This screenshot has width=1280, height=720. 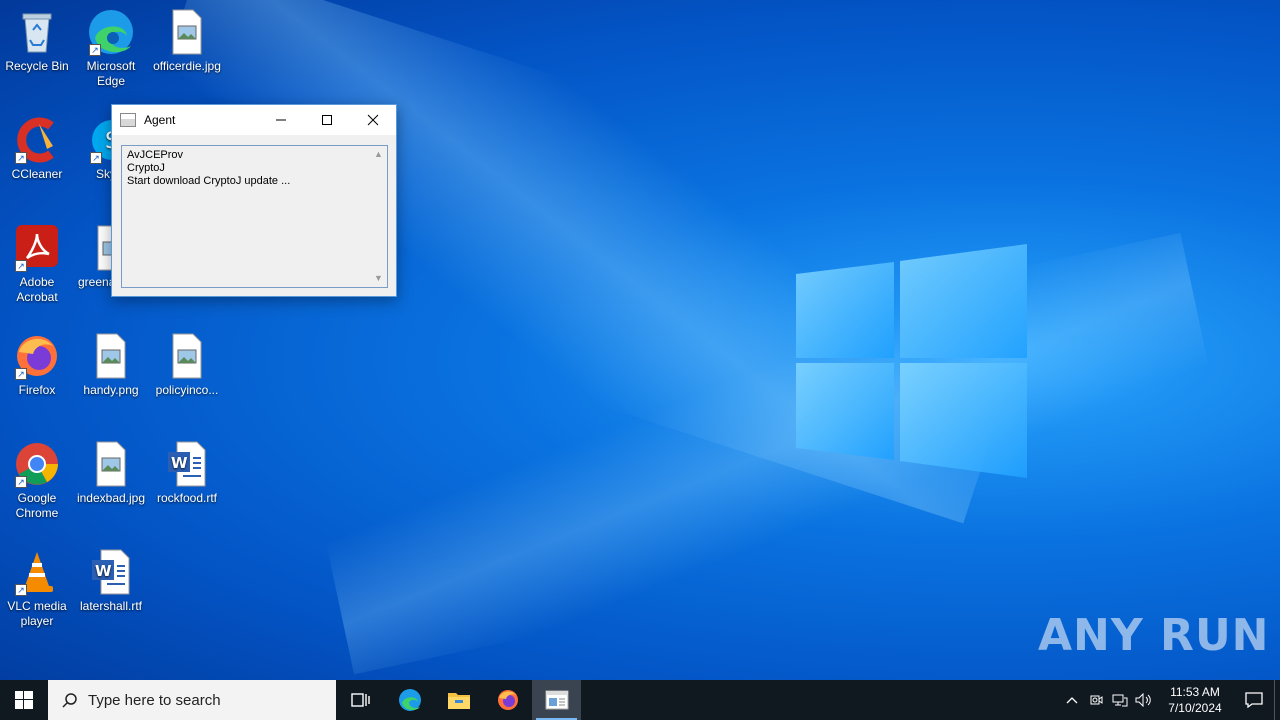 I want to click on system-tray: 11:53 AM 7/10/2024, so click(x=1170, y=700).